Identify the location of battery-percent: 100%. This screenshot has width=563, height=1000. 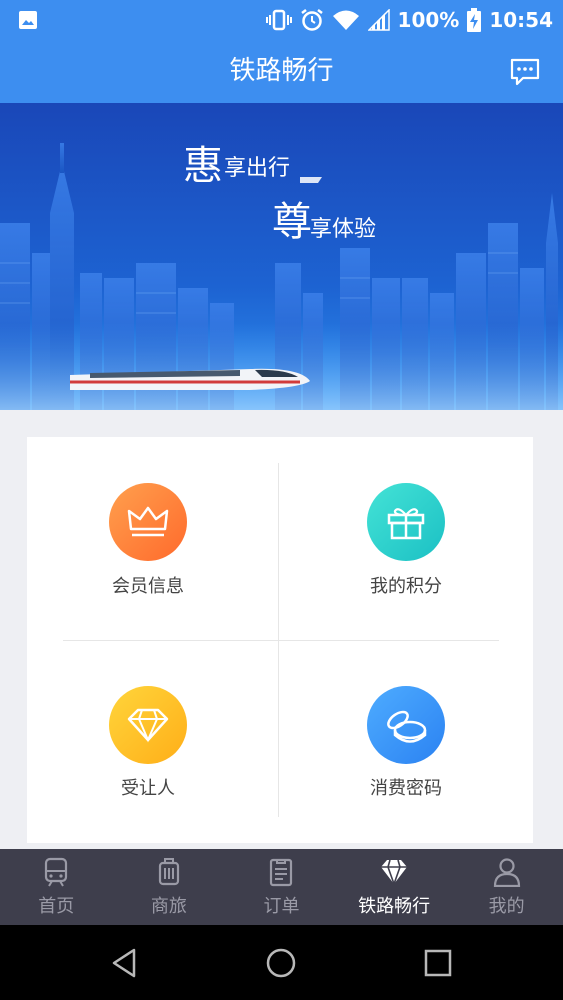
(428, 20).